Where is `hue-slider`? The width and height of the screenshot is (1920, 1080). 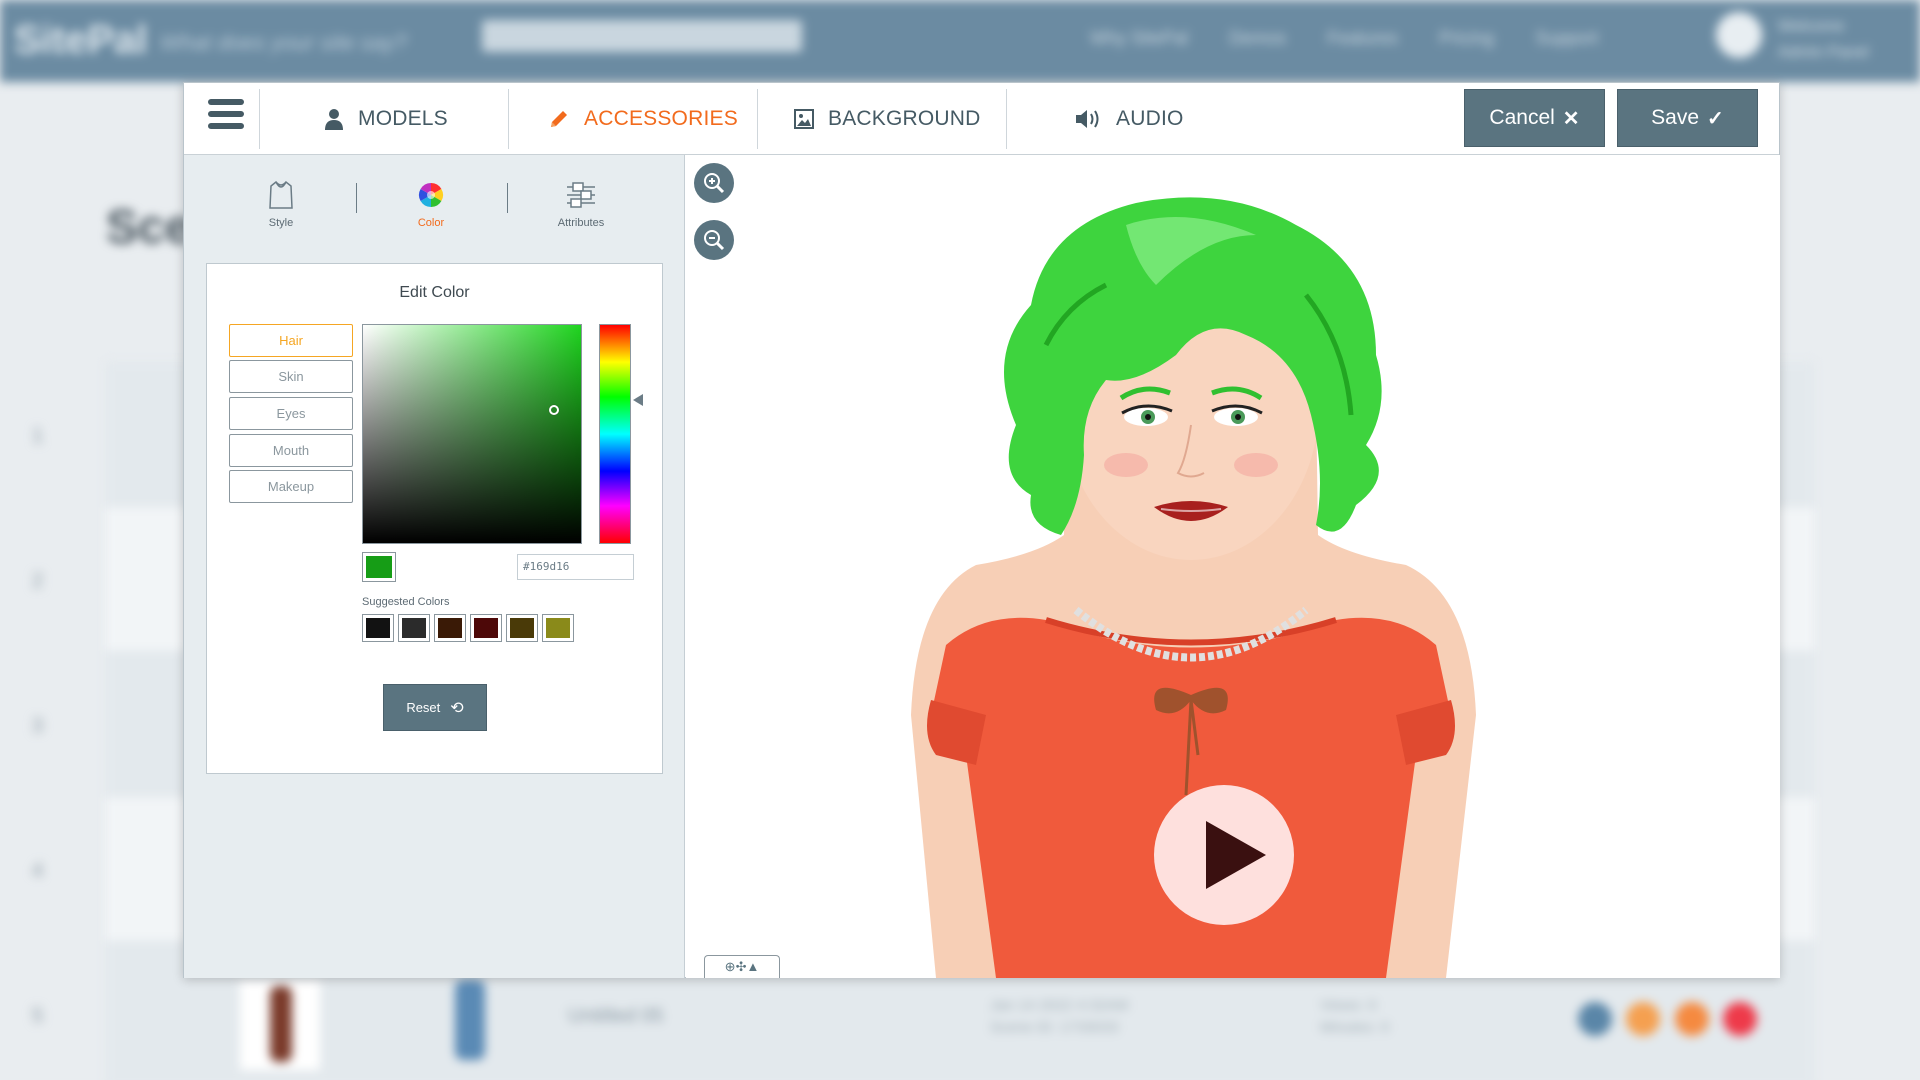
hue-slider is located at coordinates (615, 434).